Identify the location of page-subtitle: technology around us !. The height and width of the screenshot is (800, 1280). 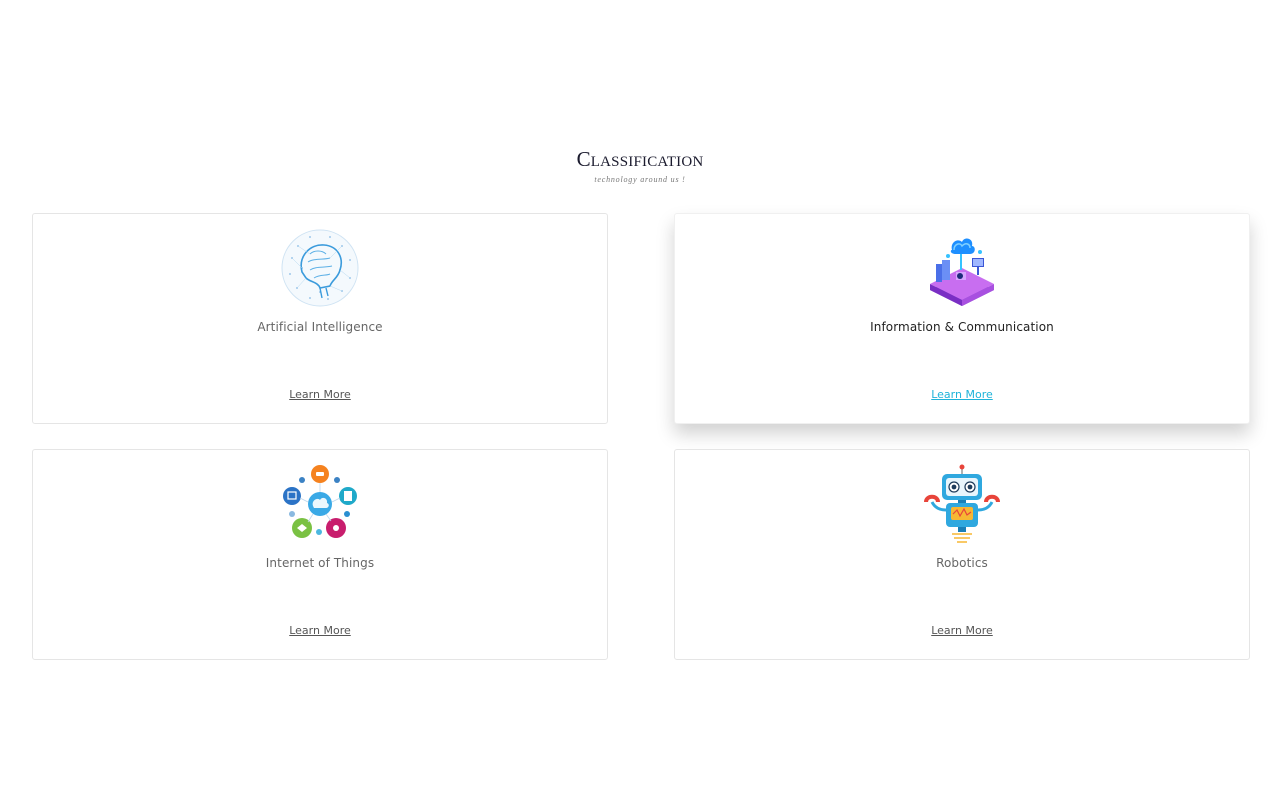
(640, 179).